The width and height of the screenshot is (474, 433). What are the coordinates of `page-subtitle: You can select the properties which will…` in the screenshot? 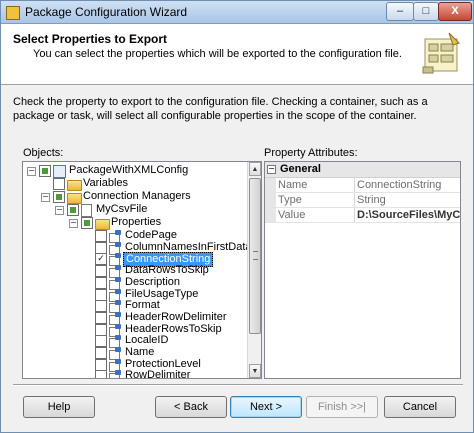 It's located at (217, 54).